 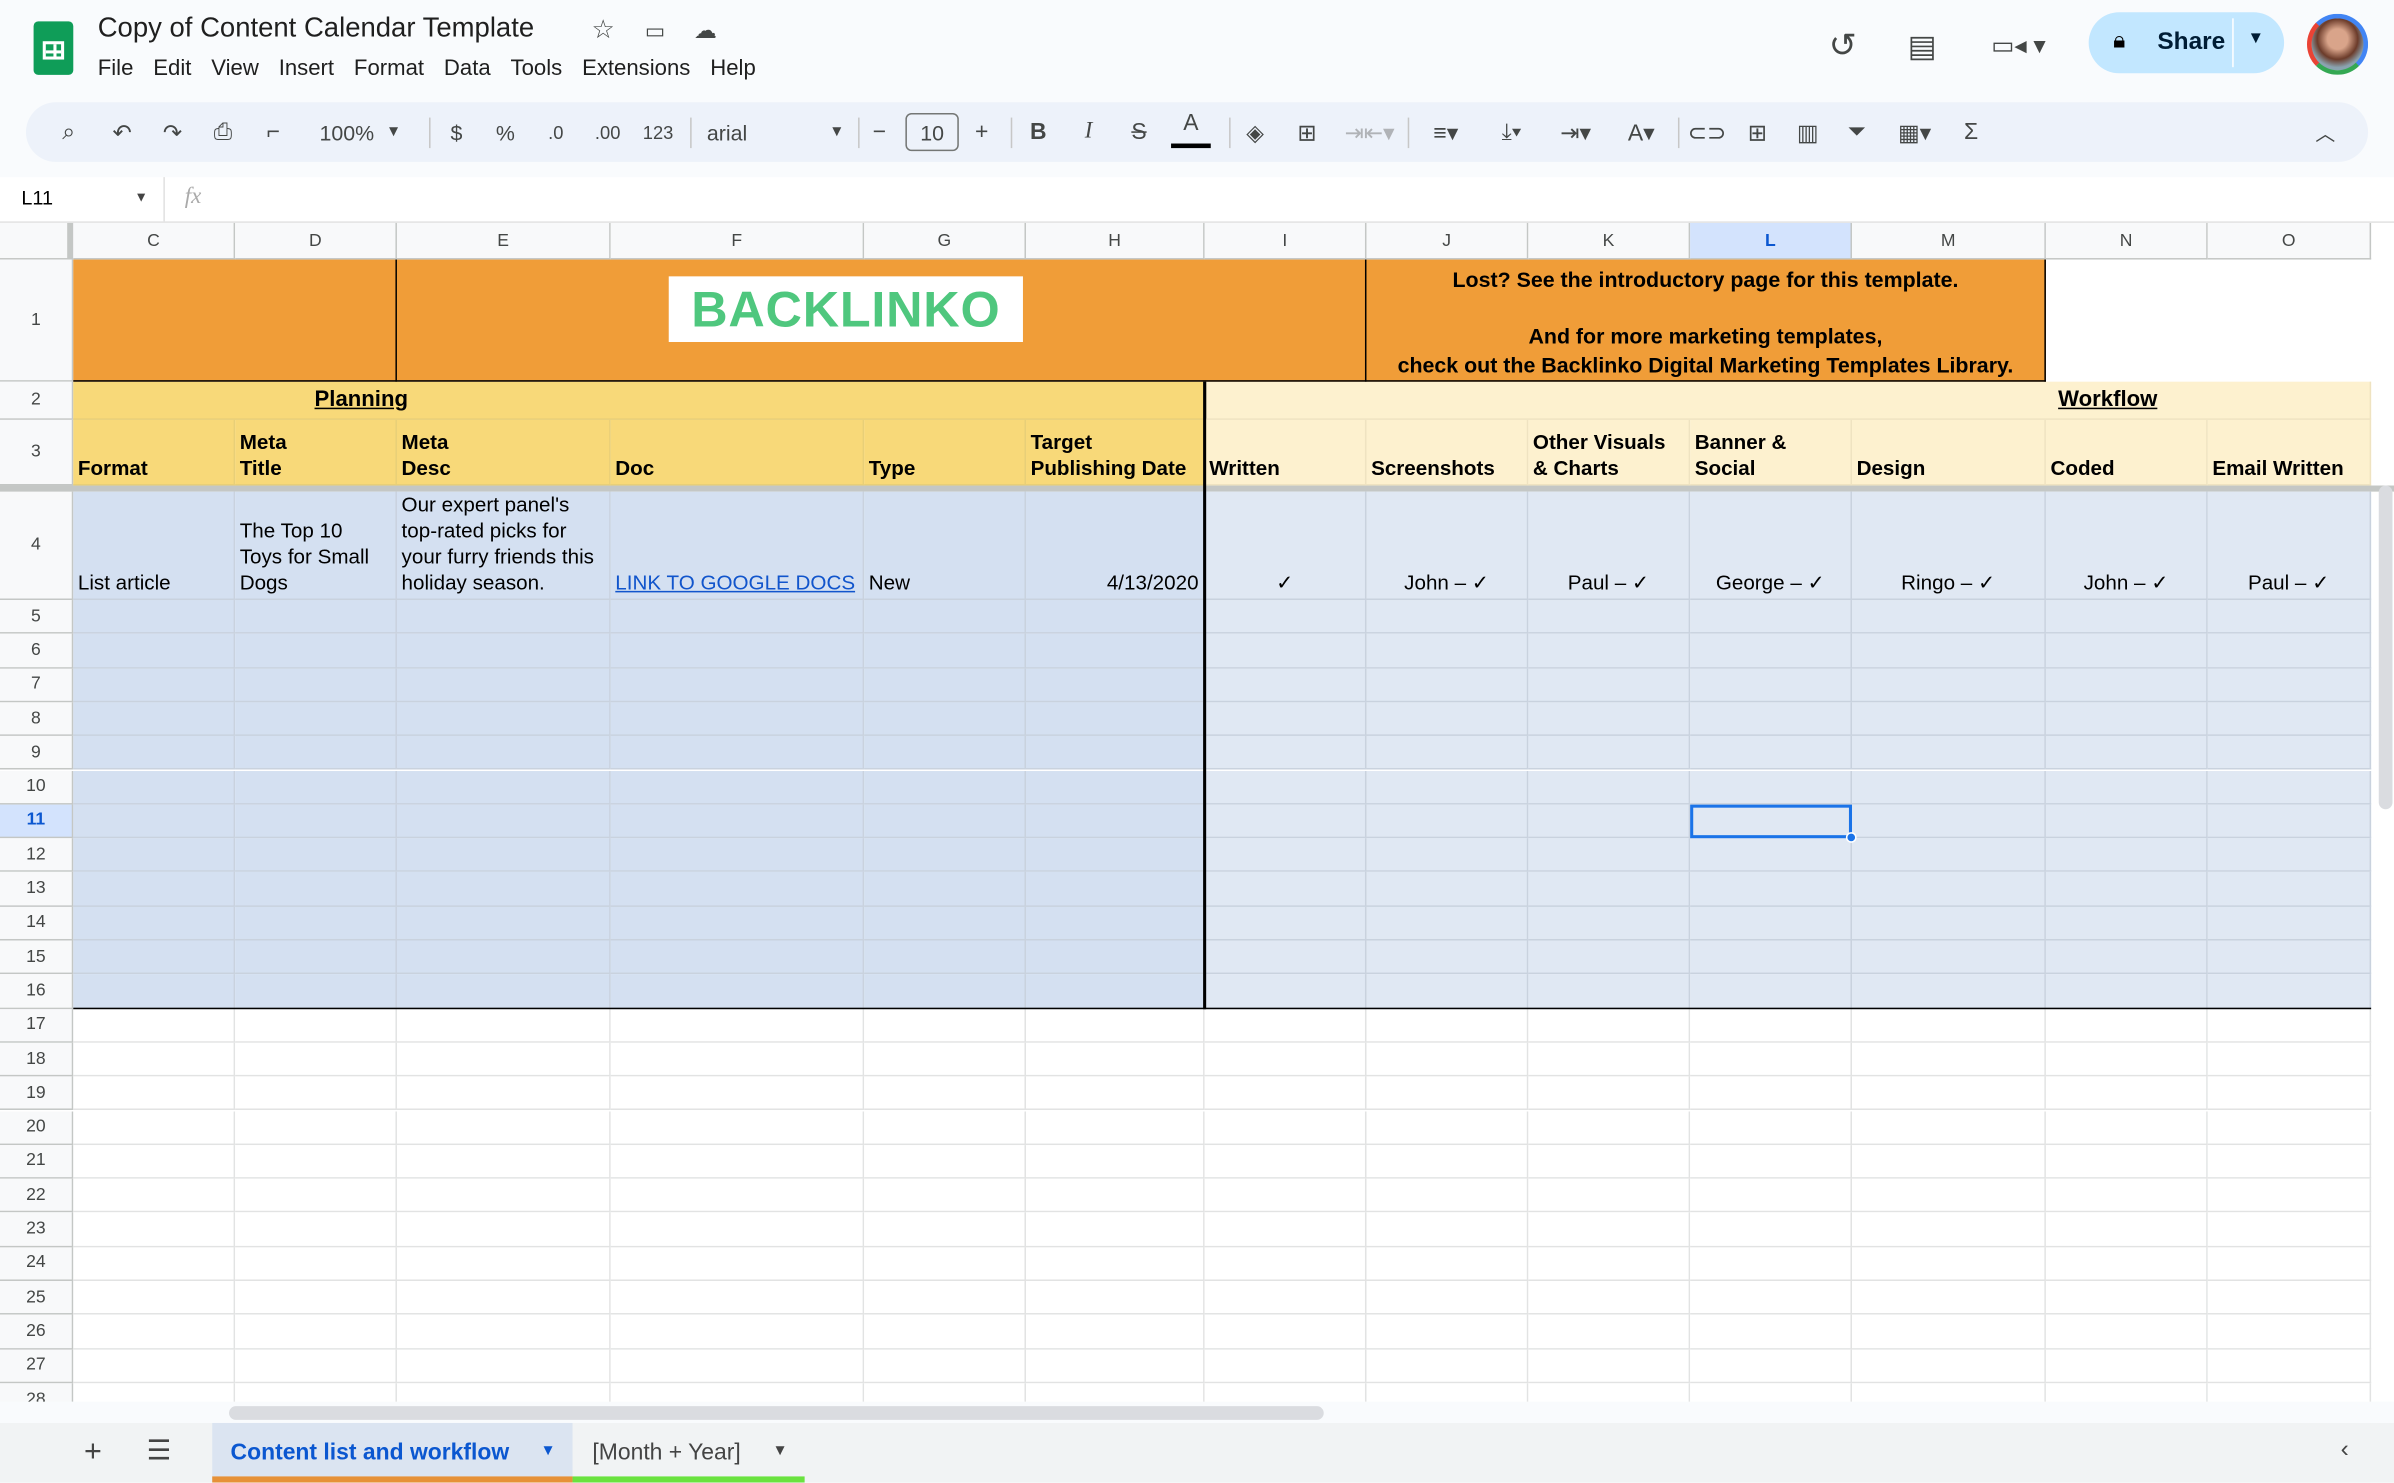 I want to click on row4-cell-c: List article, so click(x=154, y=546).